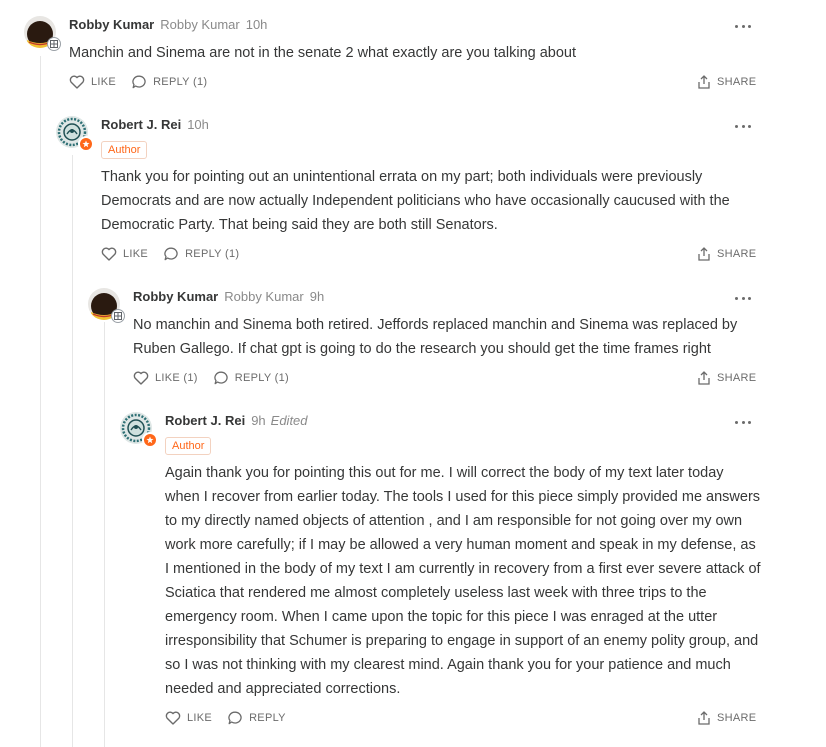 This screenshot has height=747, width=826. I want to click on edited-label: Edited, so click(289, 420).